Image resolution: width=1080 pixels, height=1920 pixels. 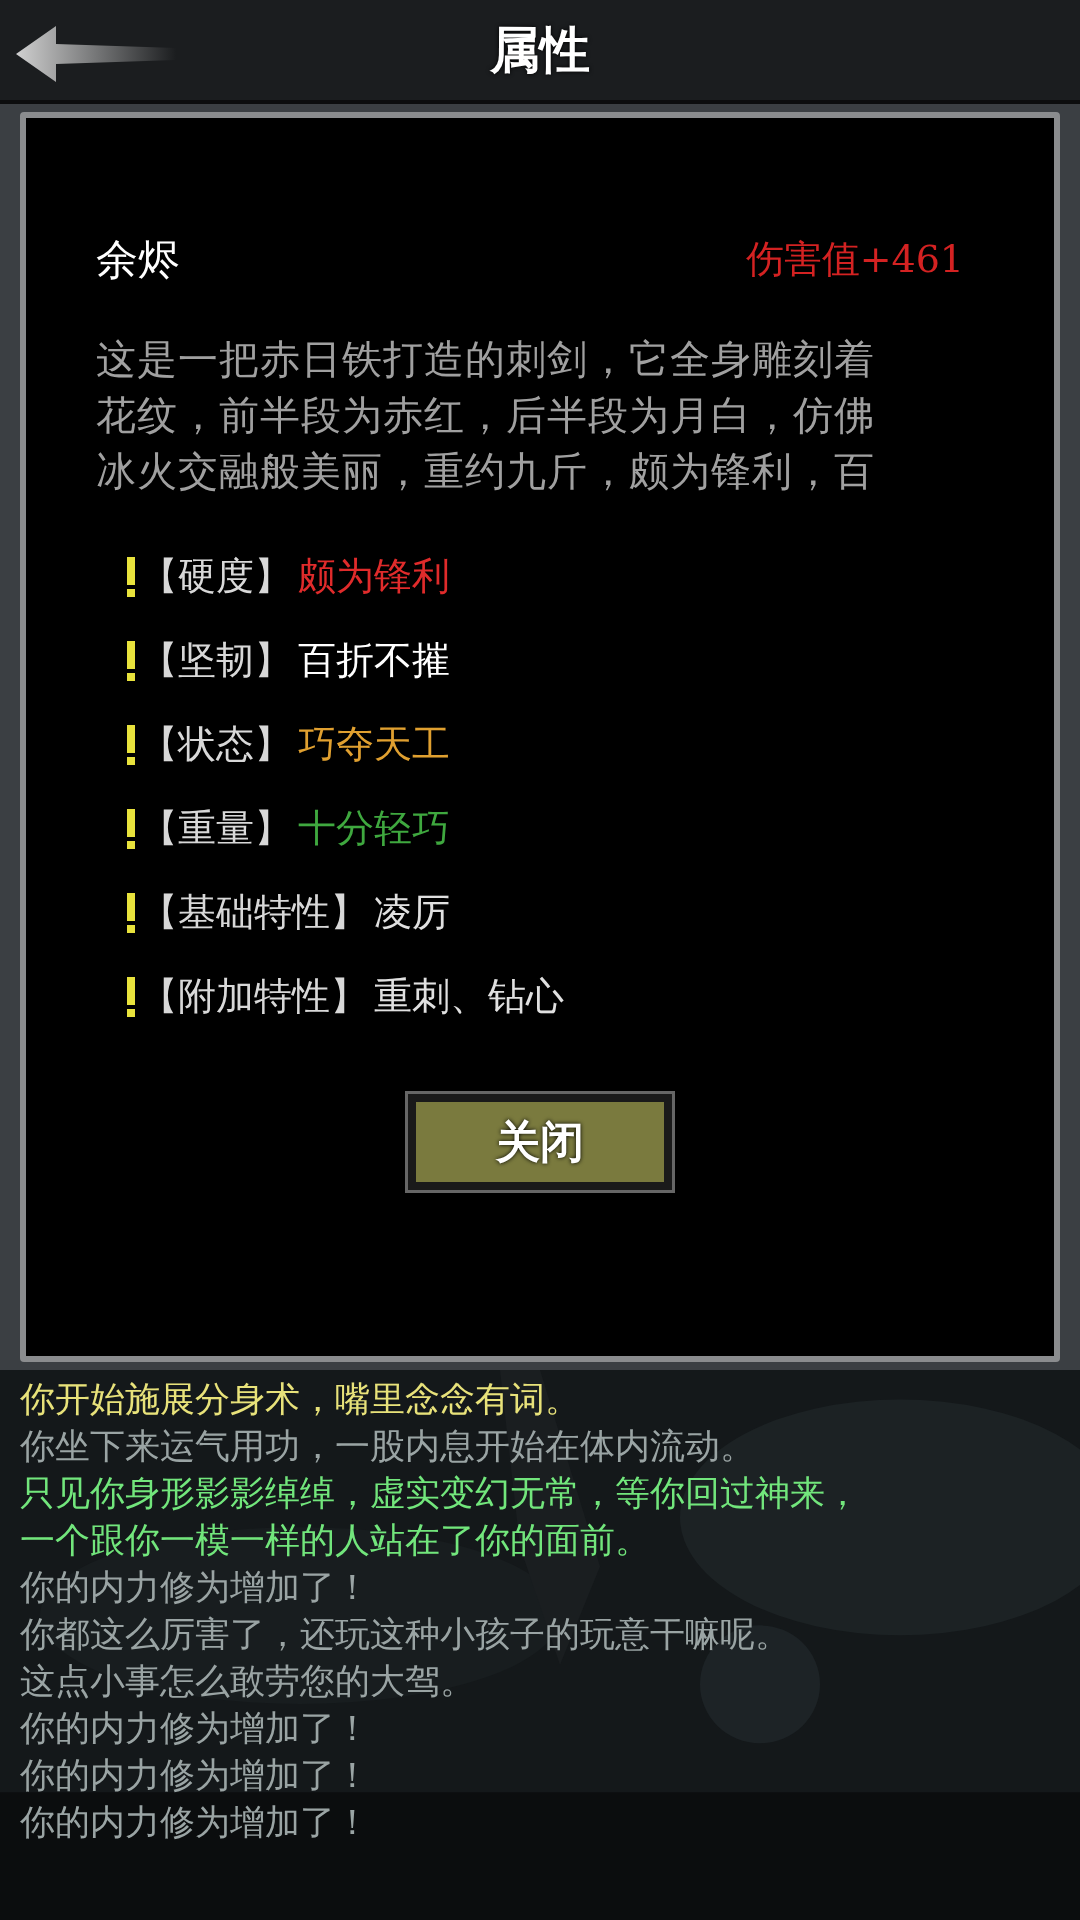 What do you see at coordinates (486, 359) in the screenshot?
I see `description-line: 这是一把赤日铁打造的刺剑，它全身雕刻着` at bounding box center [486, 359].